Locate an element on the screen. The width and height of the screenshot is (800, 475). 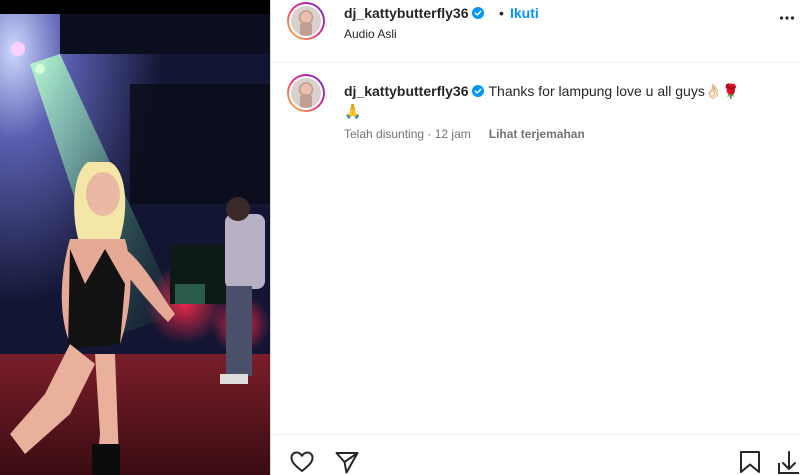
caption-meta: Telah disunting · 12 jam Lihat terjemahan is located at coordinates (464, 134).